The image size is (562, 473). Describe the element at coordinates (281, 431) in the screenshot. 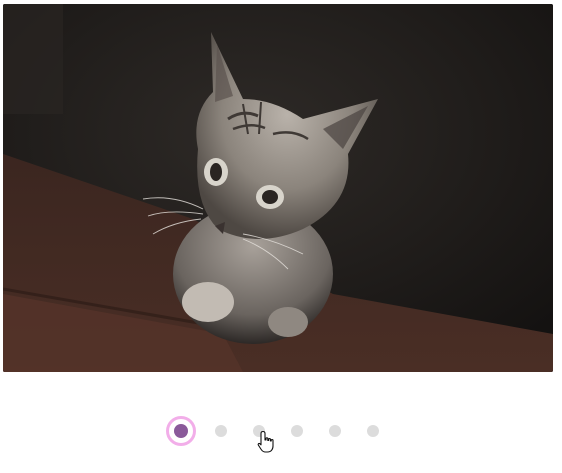

I see `carousel-pagination` at that location.